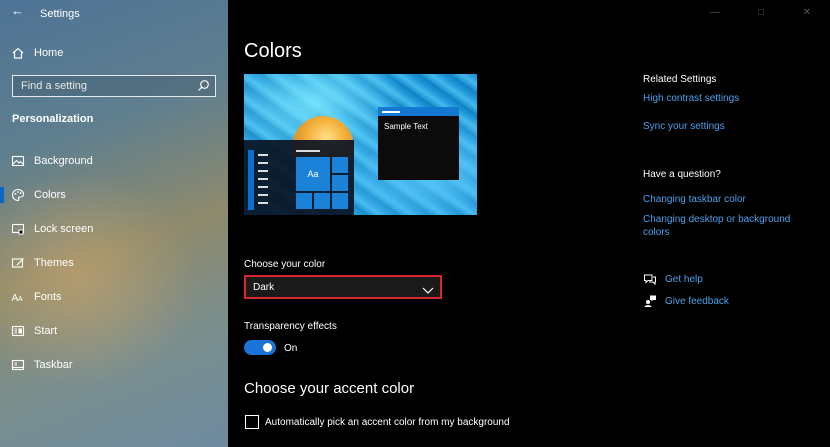 The height and width of the screenshot is (447, 830). What do you see at coordinates (291, 348) in the screenshot?
I see `transparency-state: On` at bounding box center [291, 348].